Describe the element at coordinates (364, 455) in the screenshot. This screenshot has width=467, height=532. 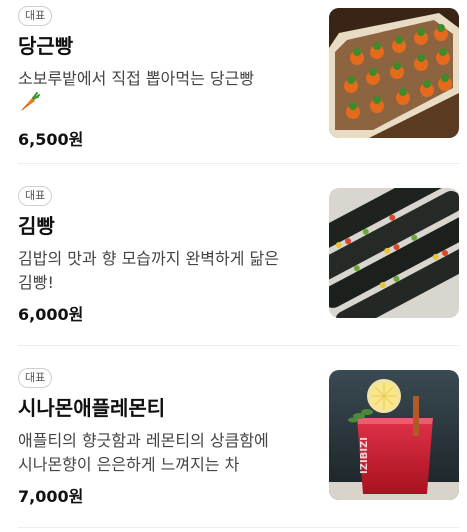
I see `glass-brand-text: IZIBIZI` at that location.